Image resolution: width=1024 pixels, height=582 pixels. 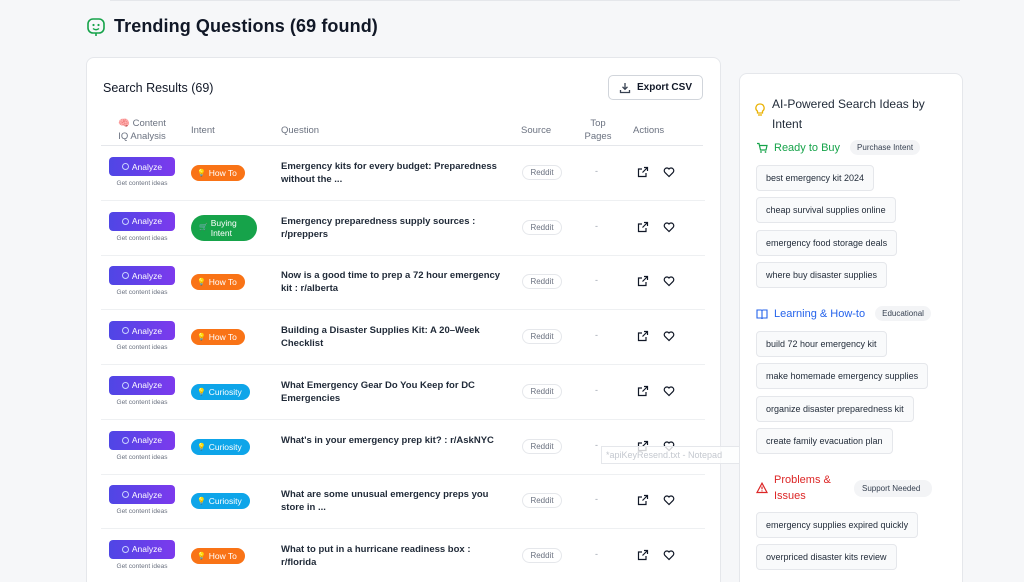 What do you see at coordinates (300, 130) in the screenshot?
I see `col-header-question: Question` at bounding box center [300, 130].